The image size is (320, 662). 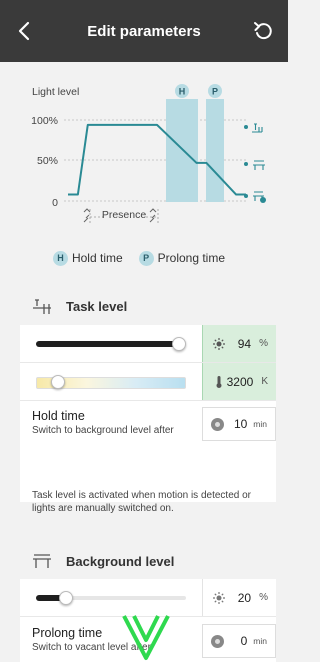 I want to click on presence-label: Presence, so click(x=124, y=215).